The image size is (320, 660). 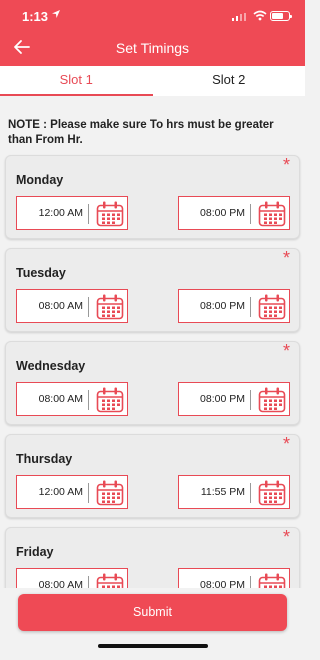 I want to click on slot-tabs: Slot 1 Slot 2, so click(x=152, y=81).